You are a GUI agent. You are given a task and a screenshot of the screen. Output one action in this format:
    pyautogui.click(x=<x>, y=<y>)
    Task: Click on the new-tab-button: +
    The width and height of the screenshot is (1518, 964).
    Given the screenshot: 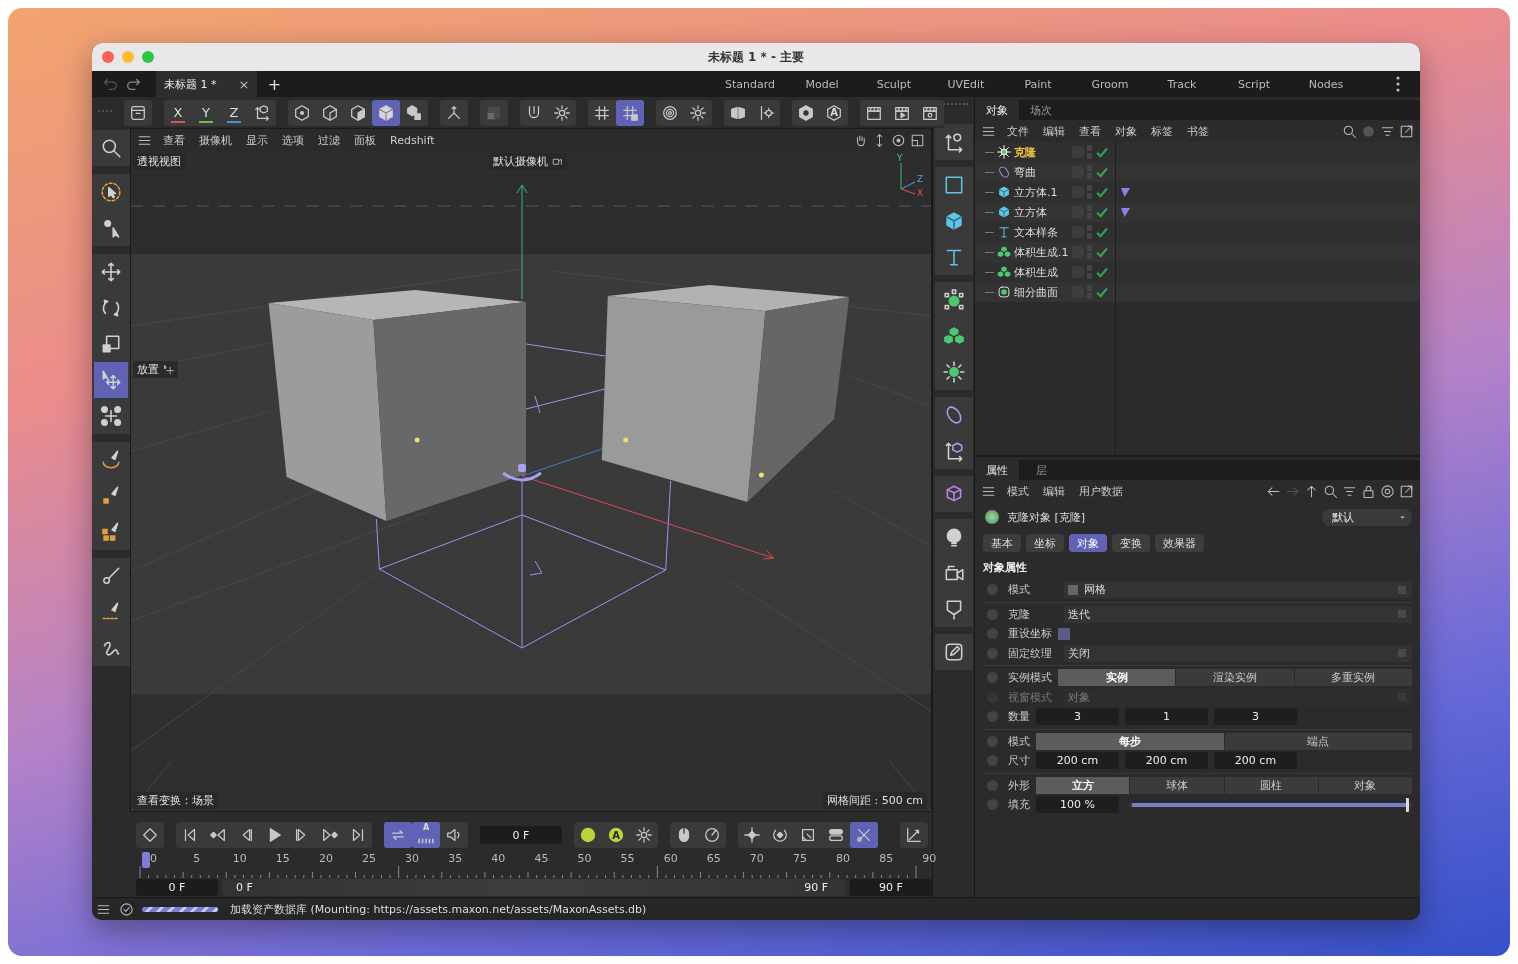 What is the action you would take?
    pyautogui.click(x=274, y=84)
    